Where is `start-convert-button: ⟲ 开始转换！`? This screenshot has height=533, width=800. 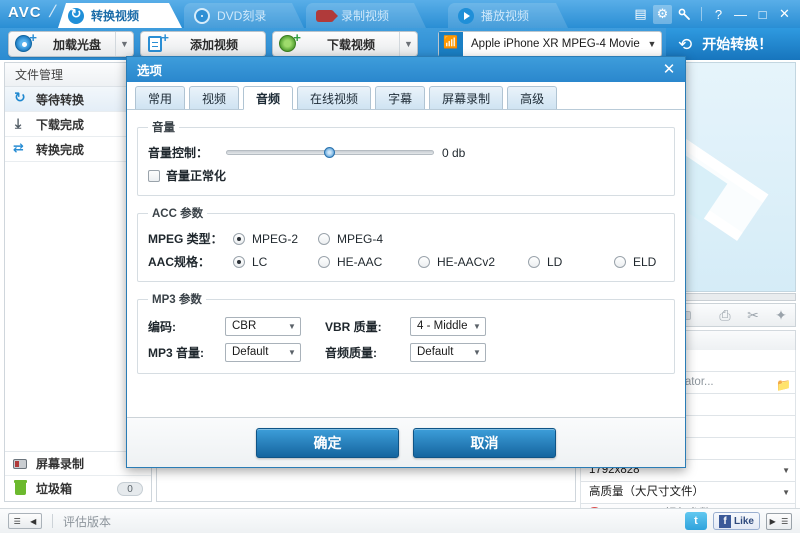 start-convert-button: ⟲ 开始转换！ is located at coordinates (733, 44).